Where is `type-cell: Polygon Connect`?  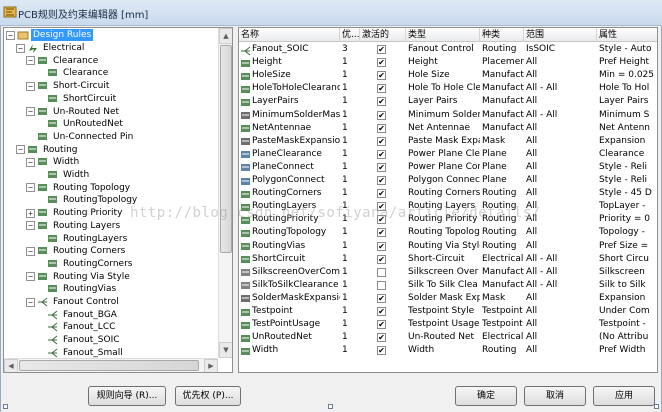 type-cell: Polygon Connect is located at coordinates (443, 180).